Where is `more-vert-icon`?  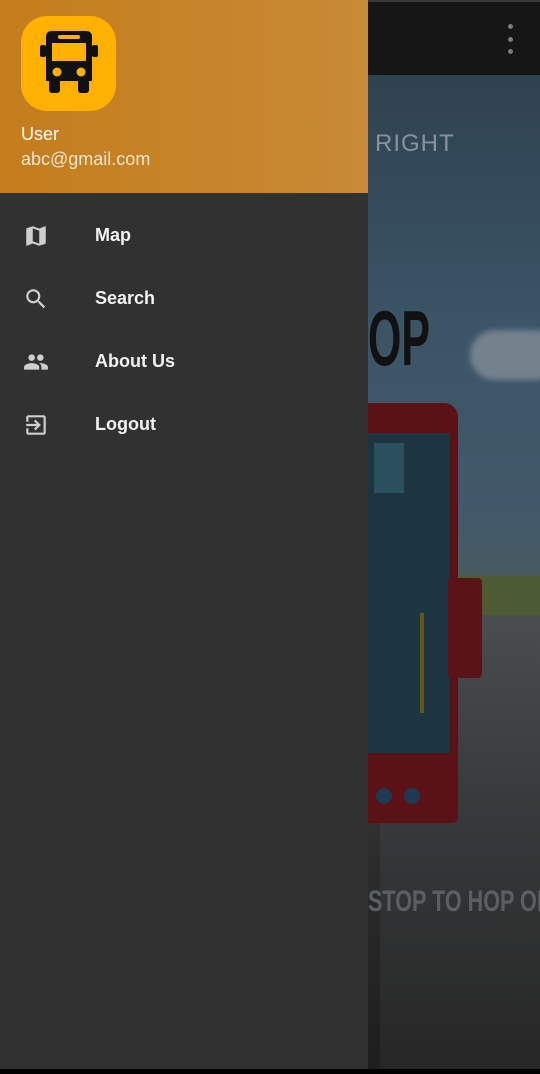
more-vert-icon is located at coordinates (510, 39).